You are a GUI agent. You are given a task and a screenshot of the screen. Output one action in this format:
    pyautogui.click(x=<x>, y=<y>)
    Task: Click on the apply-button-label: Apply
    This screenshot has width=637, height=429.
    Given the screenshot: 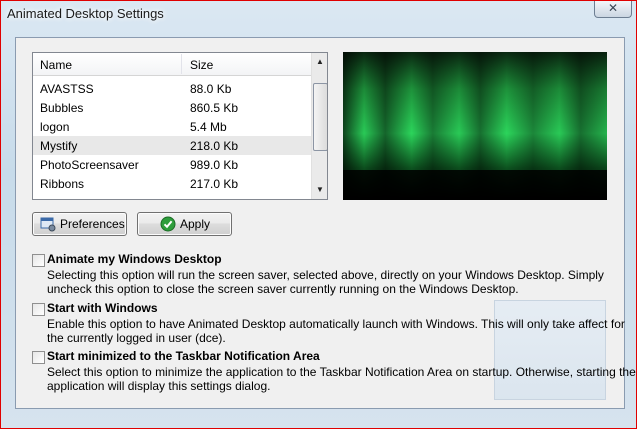 What is the action you would take?
    pyautogui.click(x=195, y=224)
    